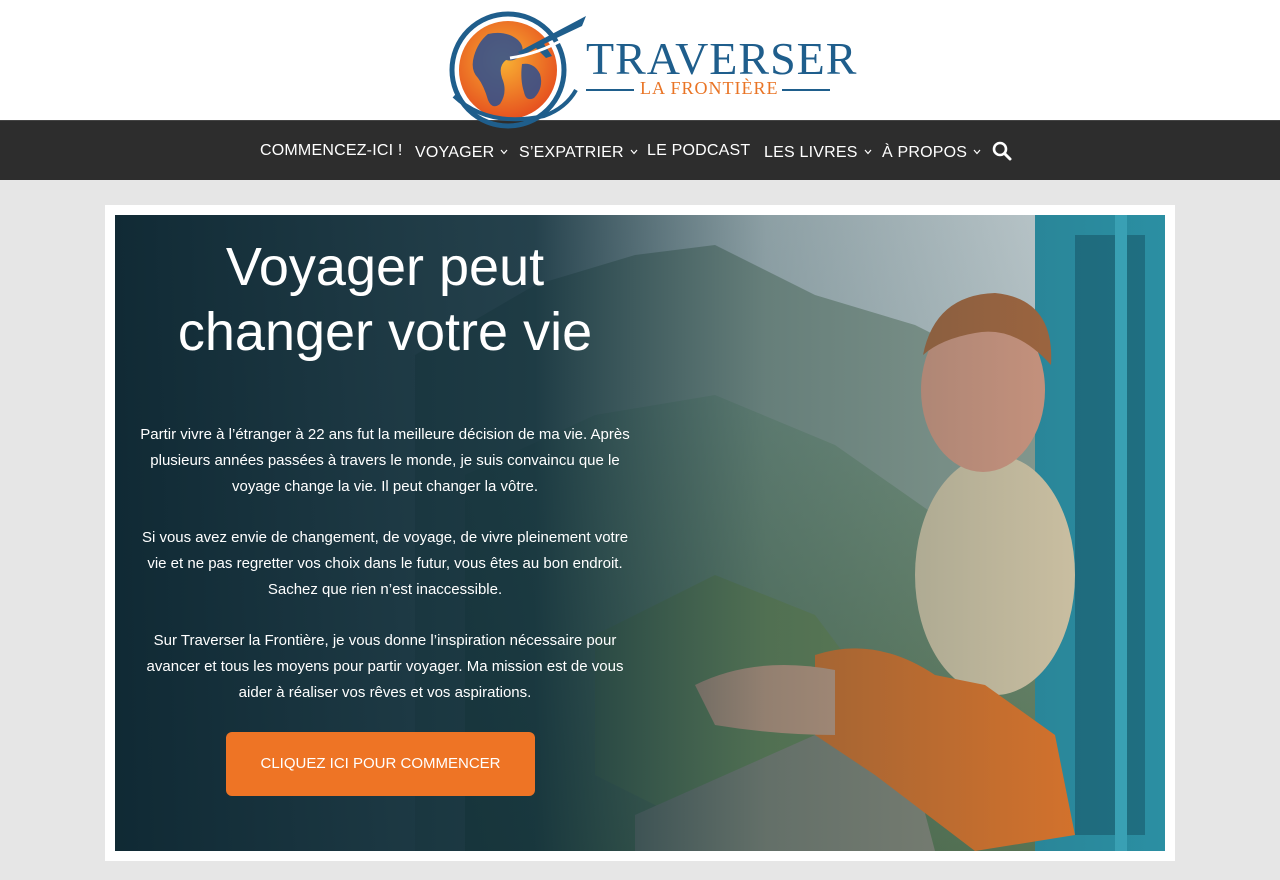 The height and width of the screenshot is (880, 1280). I want to click on nav-item-label: LES LIVRES, so click(811, 152).